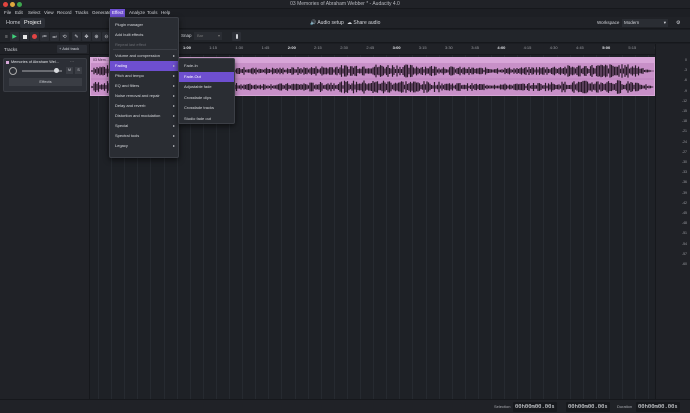  What do you see at coordinates (81, 13) in the screenshot?
I see `menu-tracks: Tracks` at bounding box center [81, 13].